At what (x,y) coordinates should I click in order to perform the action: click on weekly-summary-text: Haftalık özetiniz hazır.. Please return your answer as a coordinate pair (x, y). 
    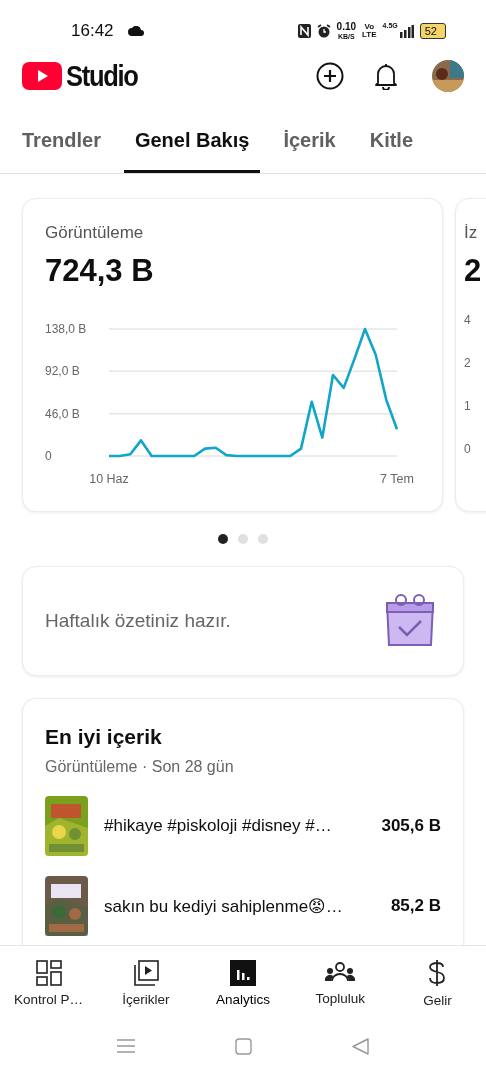
    Looking at the image, I should click on (138, 621).